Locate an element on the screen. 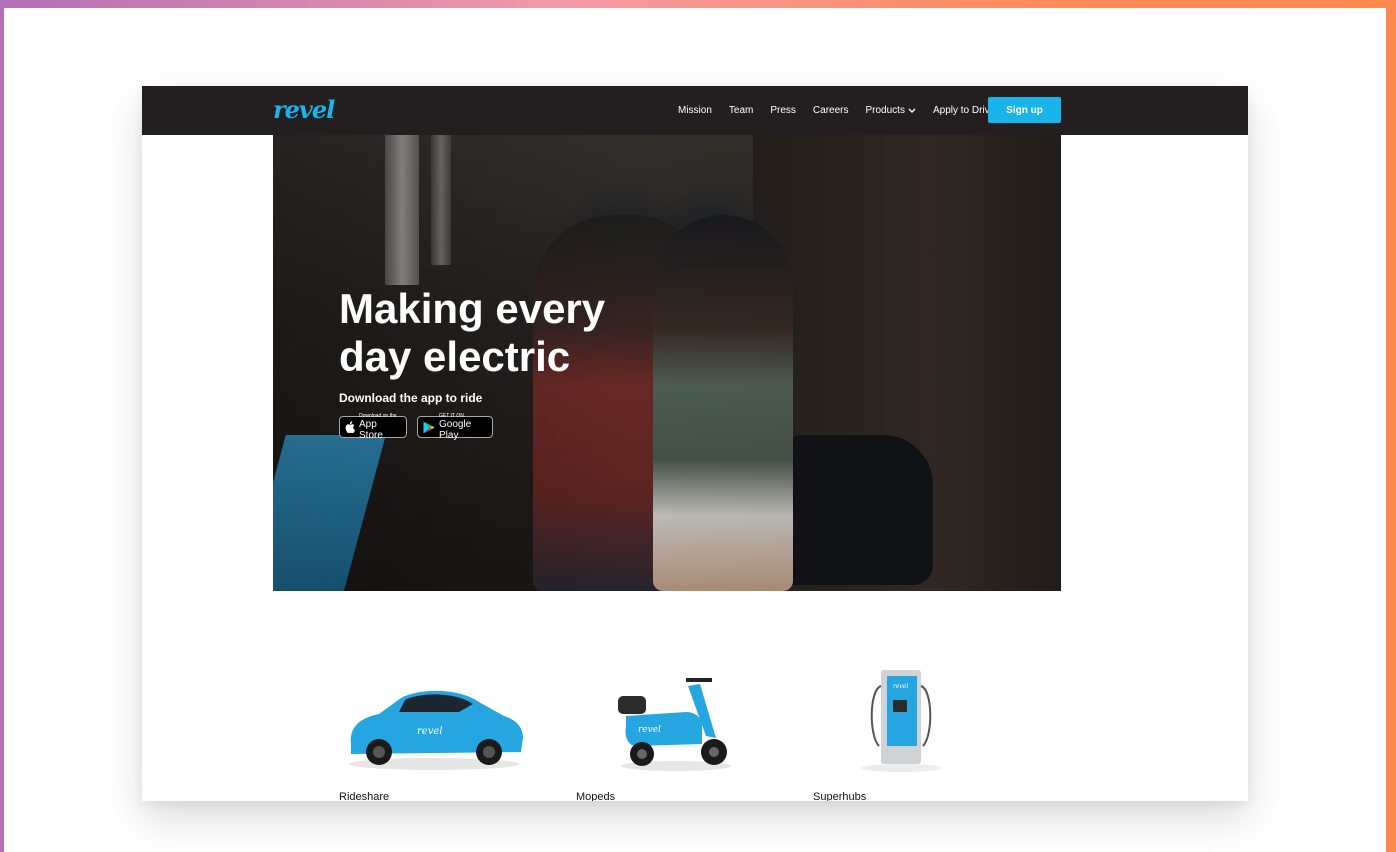  hero-title: Making every day electric is located at coordinates (499, 333).